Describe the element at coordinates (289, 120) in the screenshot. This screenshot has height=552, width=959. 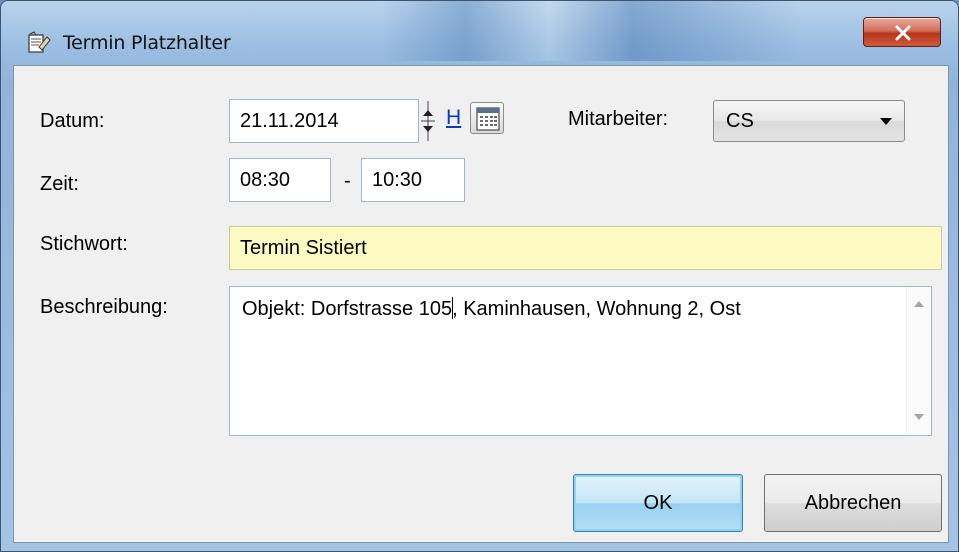
I see `datum-value: 21.11.2014` at that location.